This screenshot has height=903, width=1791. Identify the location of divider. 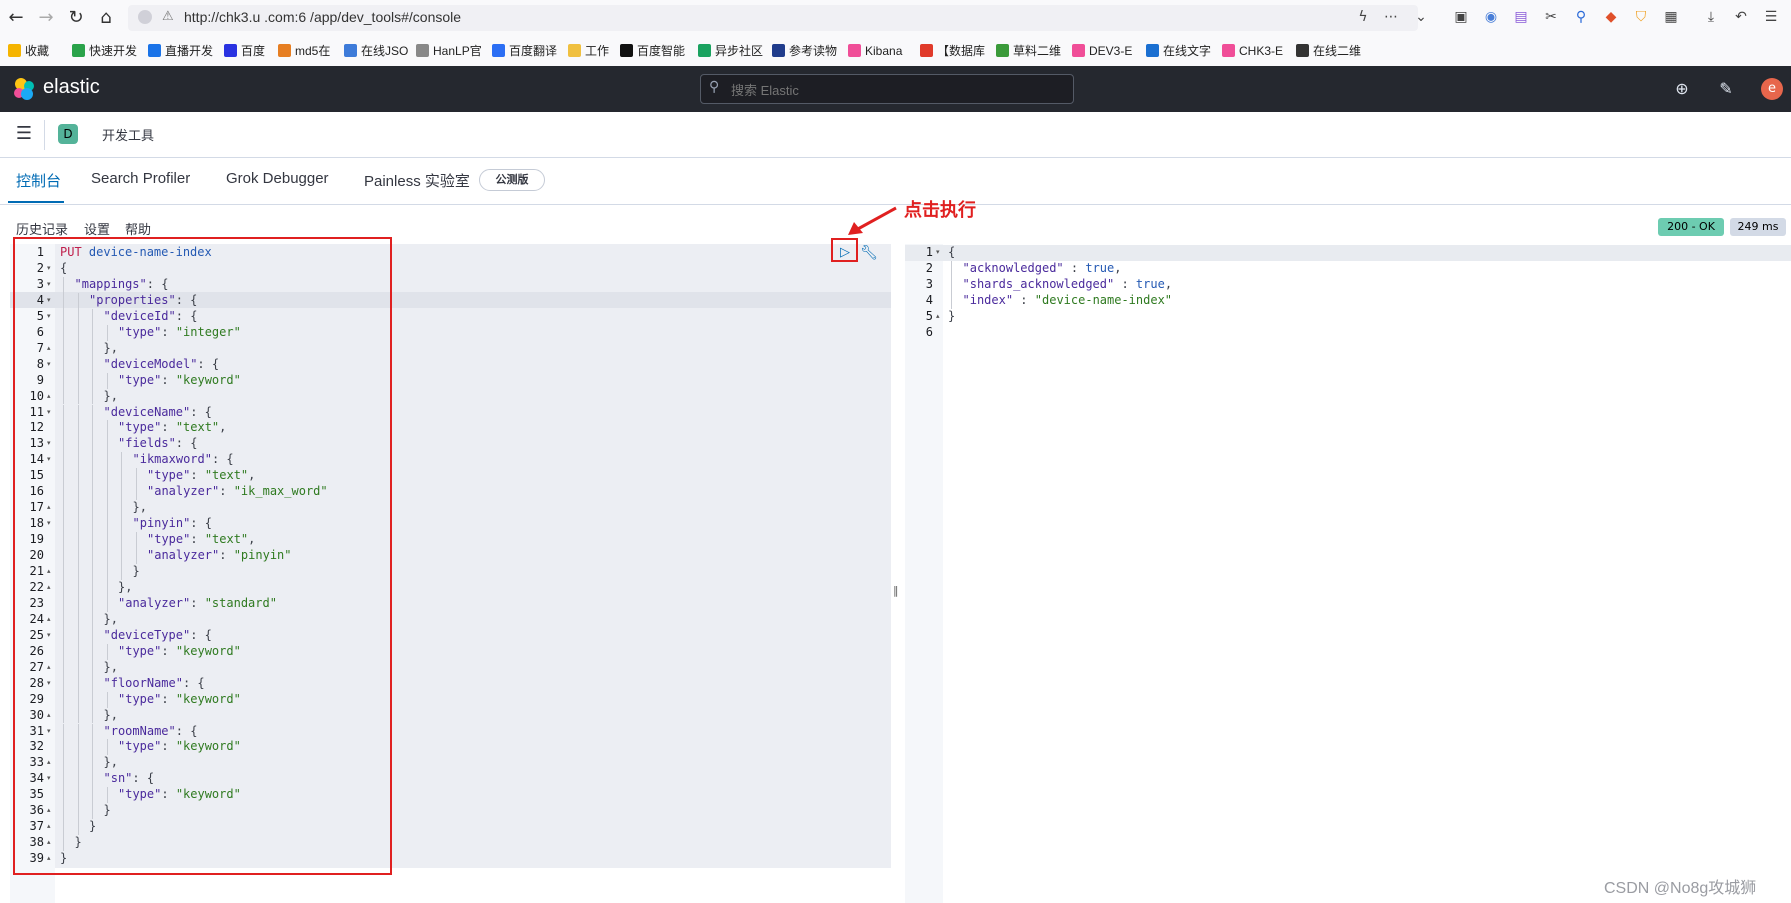
(44, 135).